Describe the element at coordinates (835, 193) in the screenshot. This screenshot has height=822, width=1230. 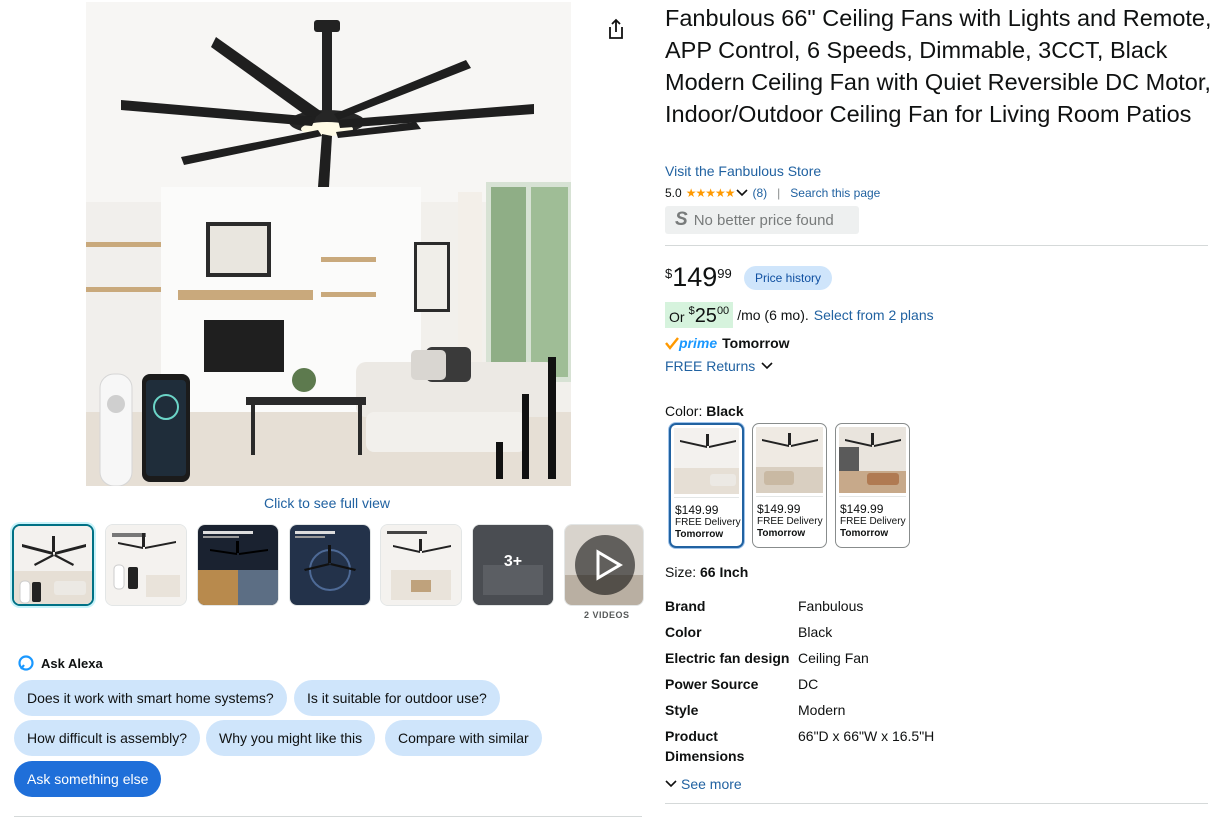
I see `search-this-page-link: Search this page` at that location.